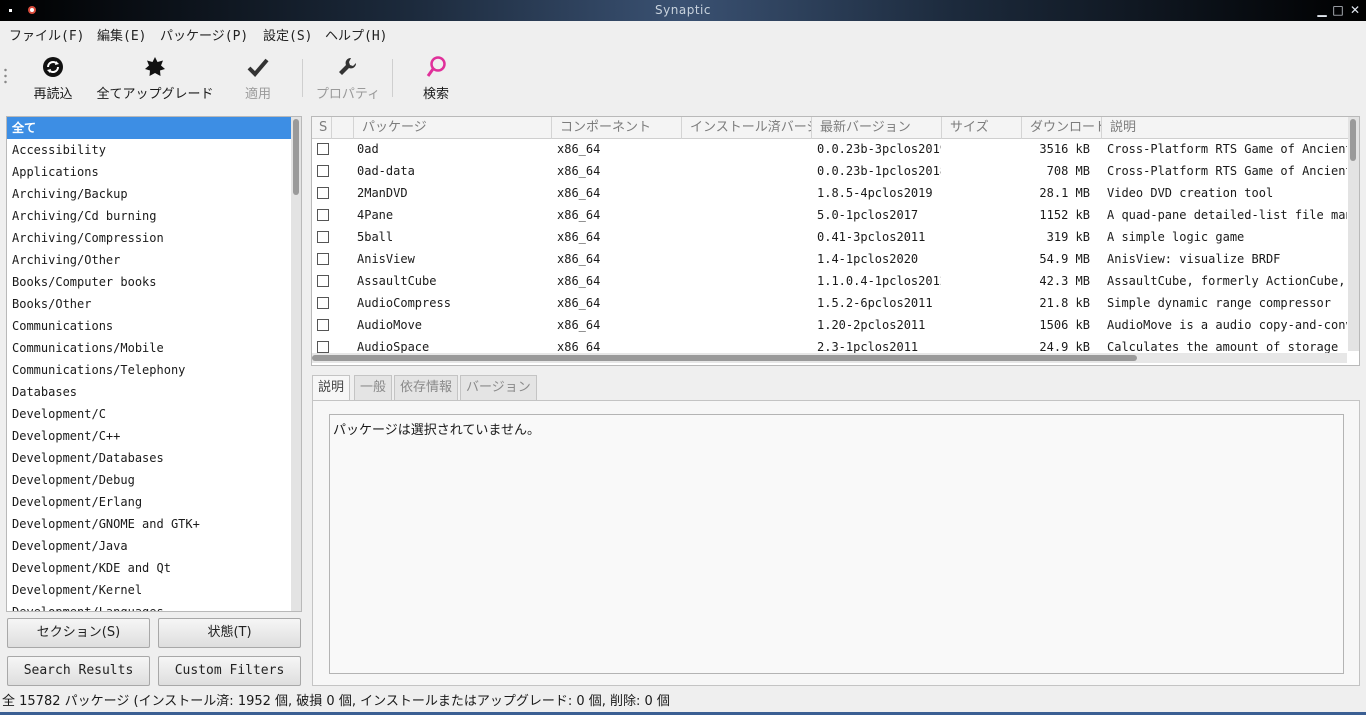 This screenshot has width=1366, height=715. Describe the element at coordinates (373, 388) in the screenshot. I see `tab-general: 一般` at that location.